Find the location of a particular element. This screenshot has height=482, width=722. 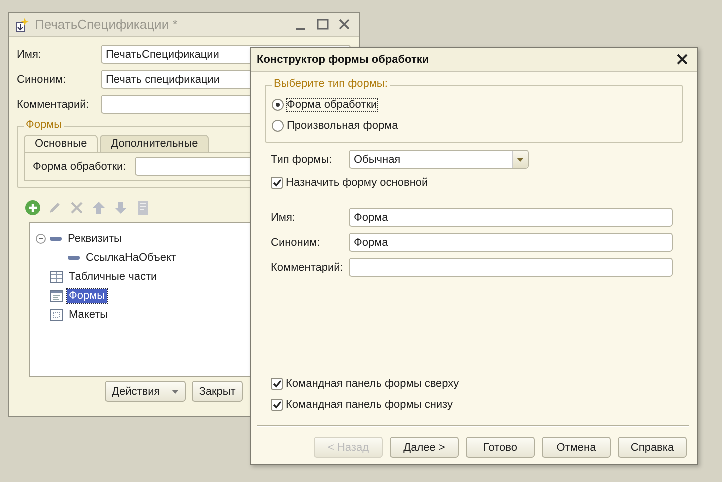

layout-icon is located at coordinates (56, 314).